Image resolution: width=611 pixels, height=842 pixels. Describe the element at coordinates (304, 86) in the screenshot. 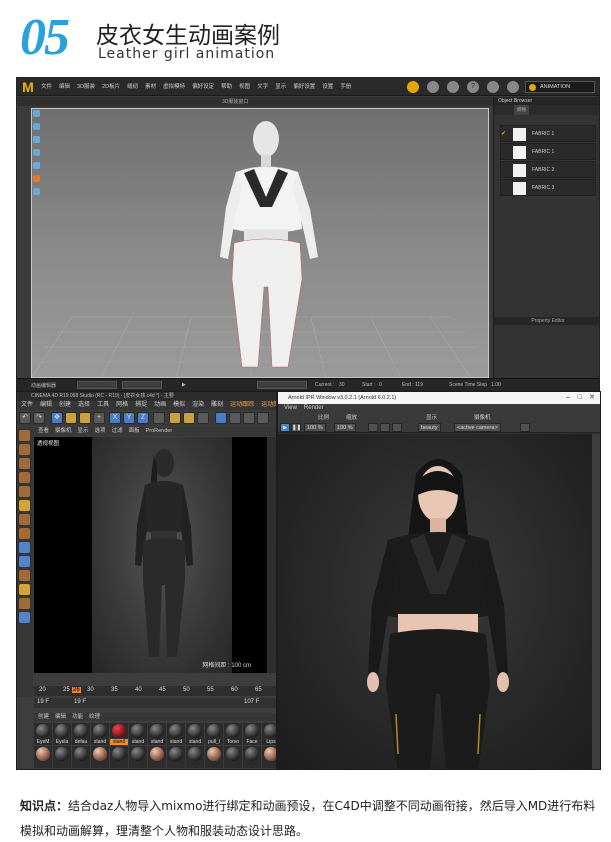

I see `md-menu-item: 偏好设置` at that location.